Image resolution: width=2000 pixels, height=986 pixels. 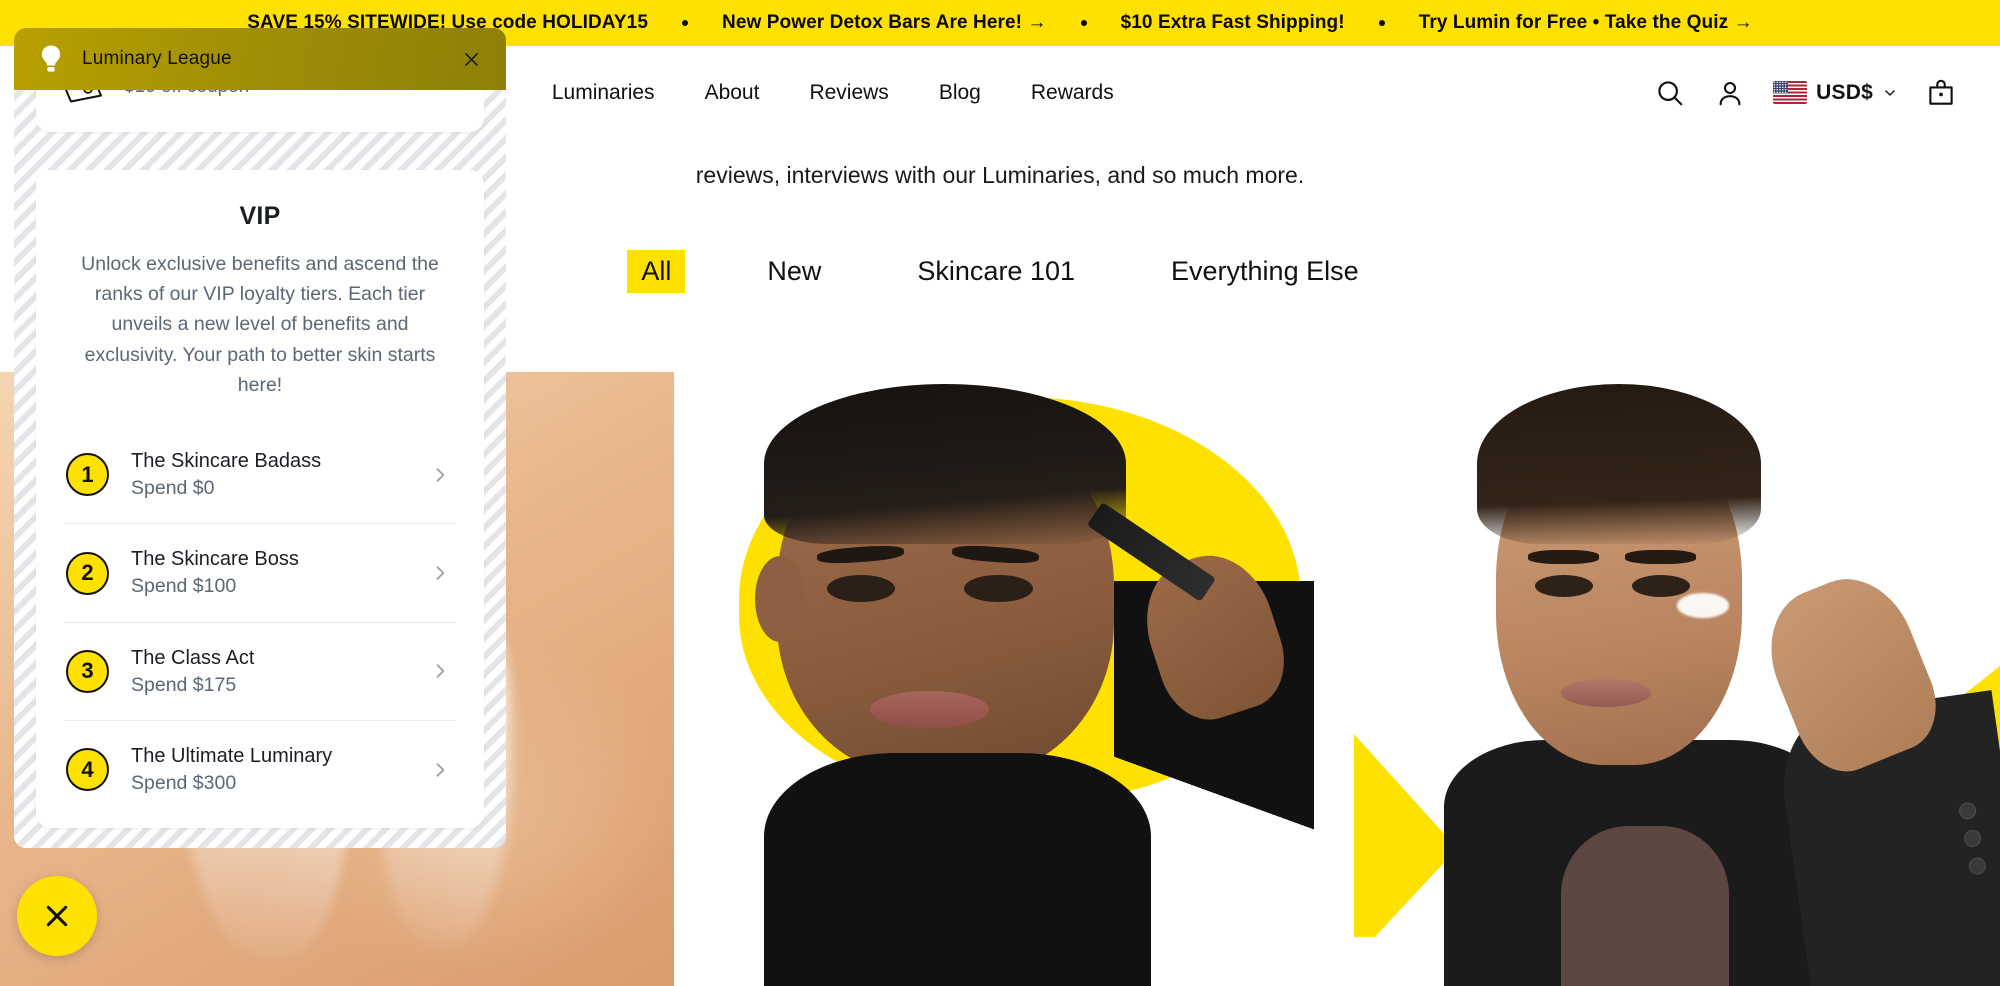 What do you see at coordinates (996, 271) in the screenshot?
I see `filter-tab-skincare-101: Skincare 101` at bounding box center [996, 271].